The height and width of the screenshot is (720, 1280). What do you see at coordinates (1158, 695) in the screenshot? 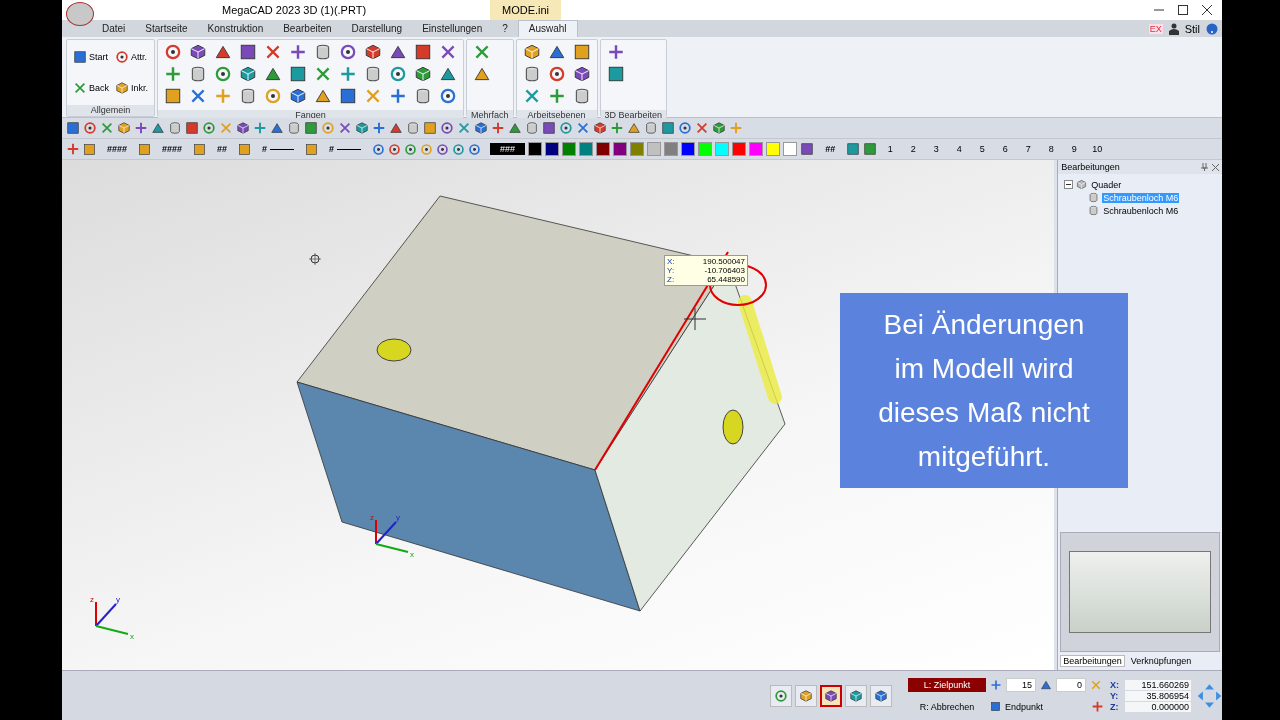
I see `coordinate-field: 35.806954` at bounding box center [1158, 695].